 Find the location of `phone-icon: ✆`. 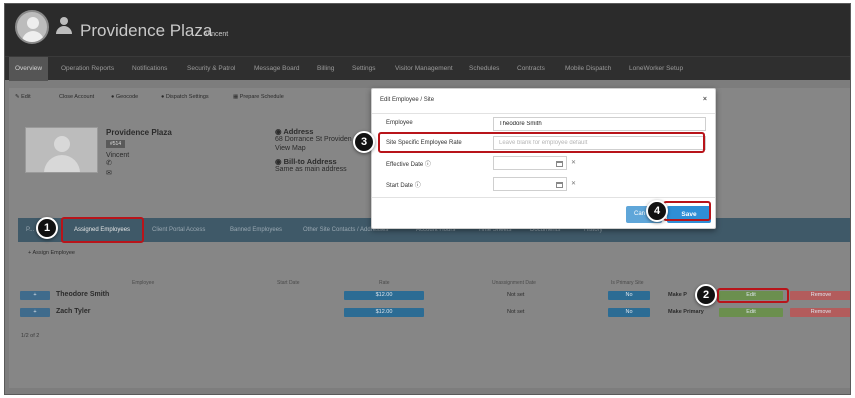

phone-icon: ✆ is located at coordinates (109, 163).